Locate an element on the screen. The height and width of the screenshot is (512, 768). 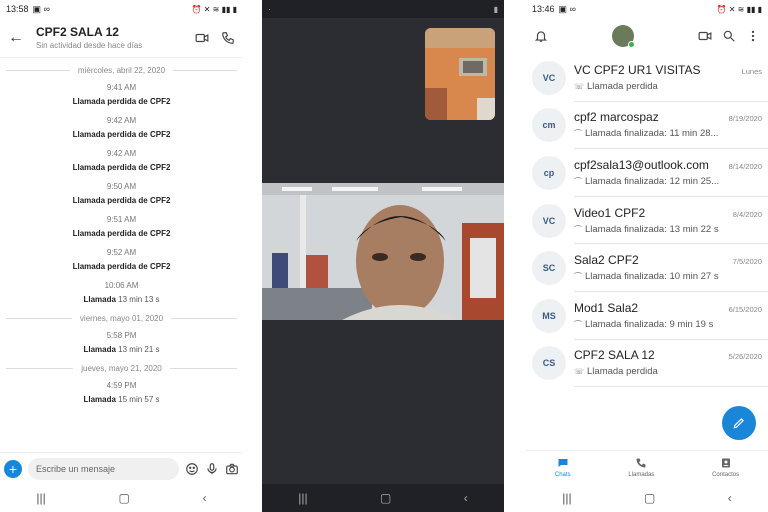
call-event-message: 9:50 AM Llamada perdida de CPF2 is located at coordinates (121, 193).